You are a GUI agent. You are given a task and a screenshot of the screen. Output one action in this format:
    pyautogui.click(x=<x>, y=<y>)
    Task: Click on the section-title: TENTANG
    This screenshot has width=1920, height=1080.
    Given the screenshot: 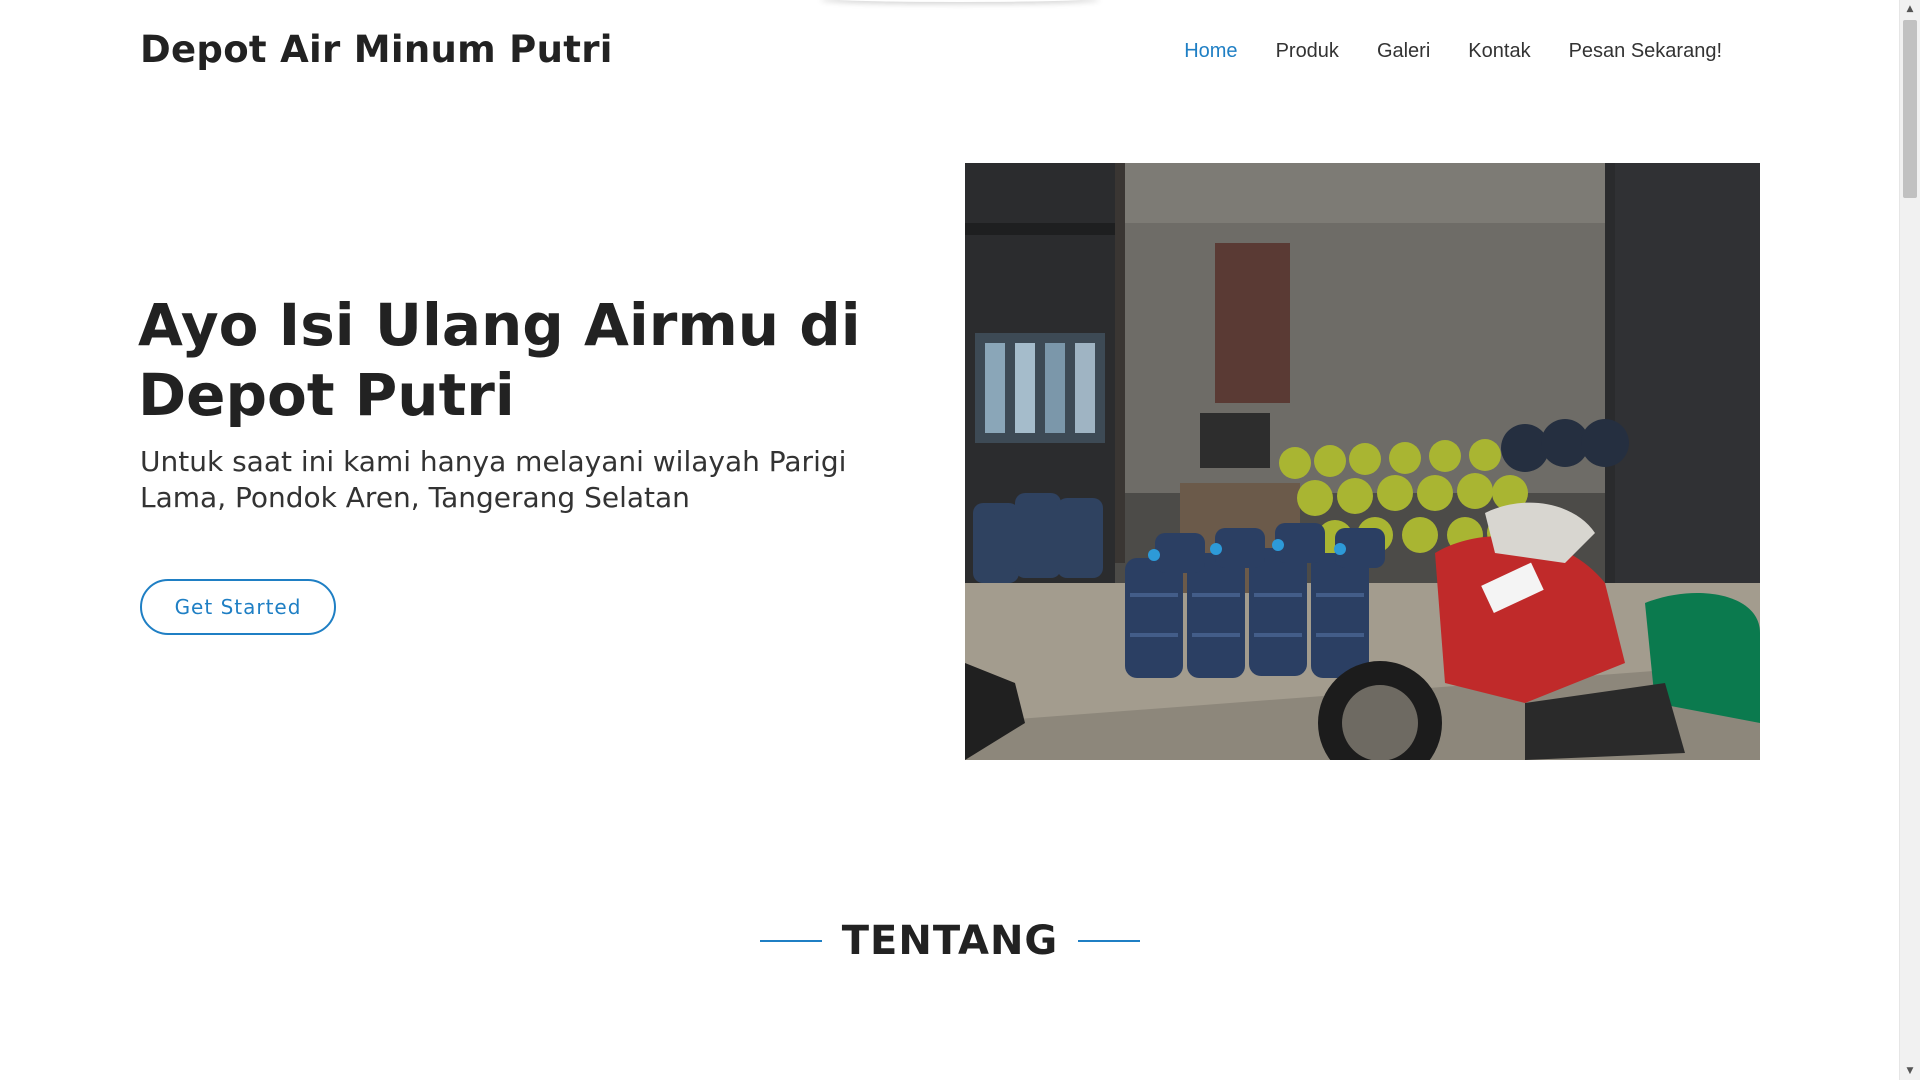 What is the action you would take?
    pyautogui.click(x=950, y=941)
    